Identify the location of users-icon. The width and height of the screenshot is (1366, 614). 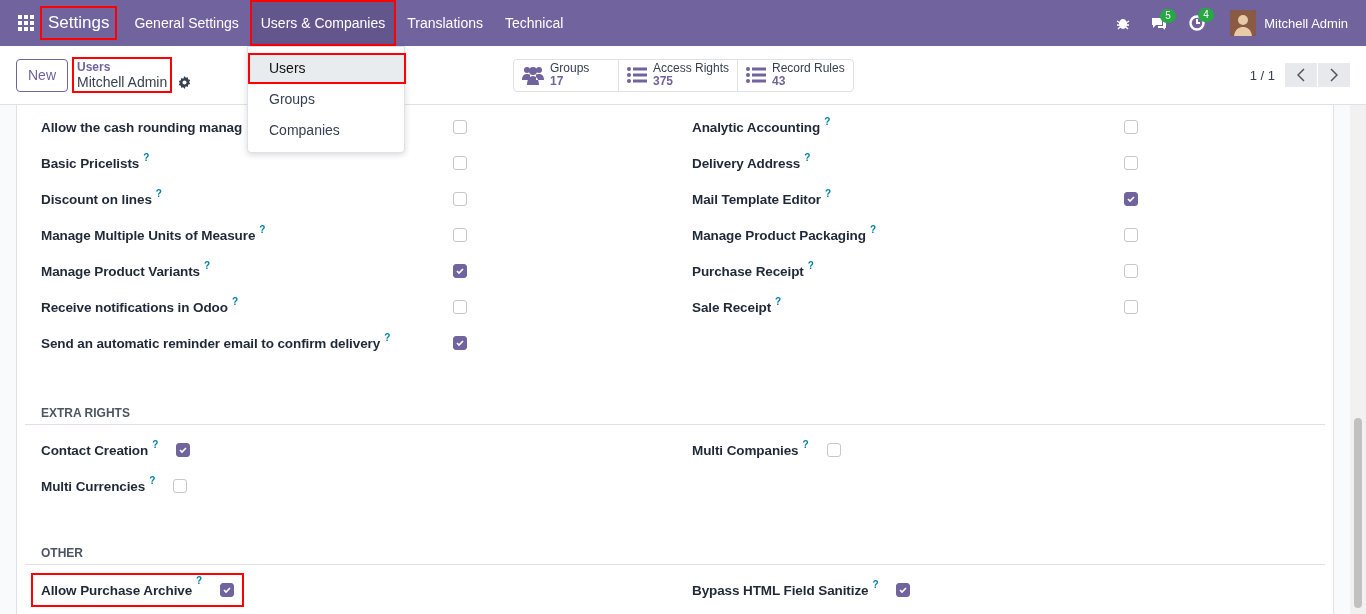
(532, 75).